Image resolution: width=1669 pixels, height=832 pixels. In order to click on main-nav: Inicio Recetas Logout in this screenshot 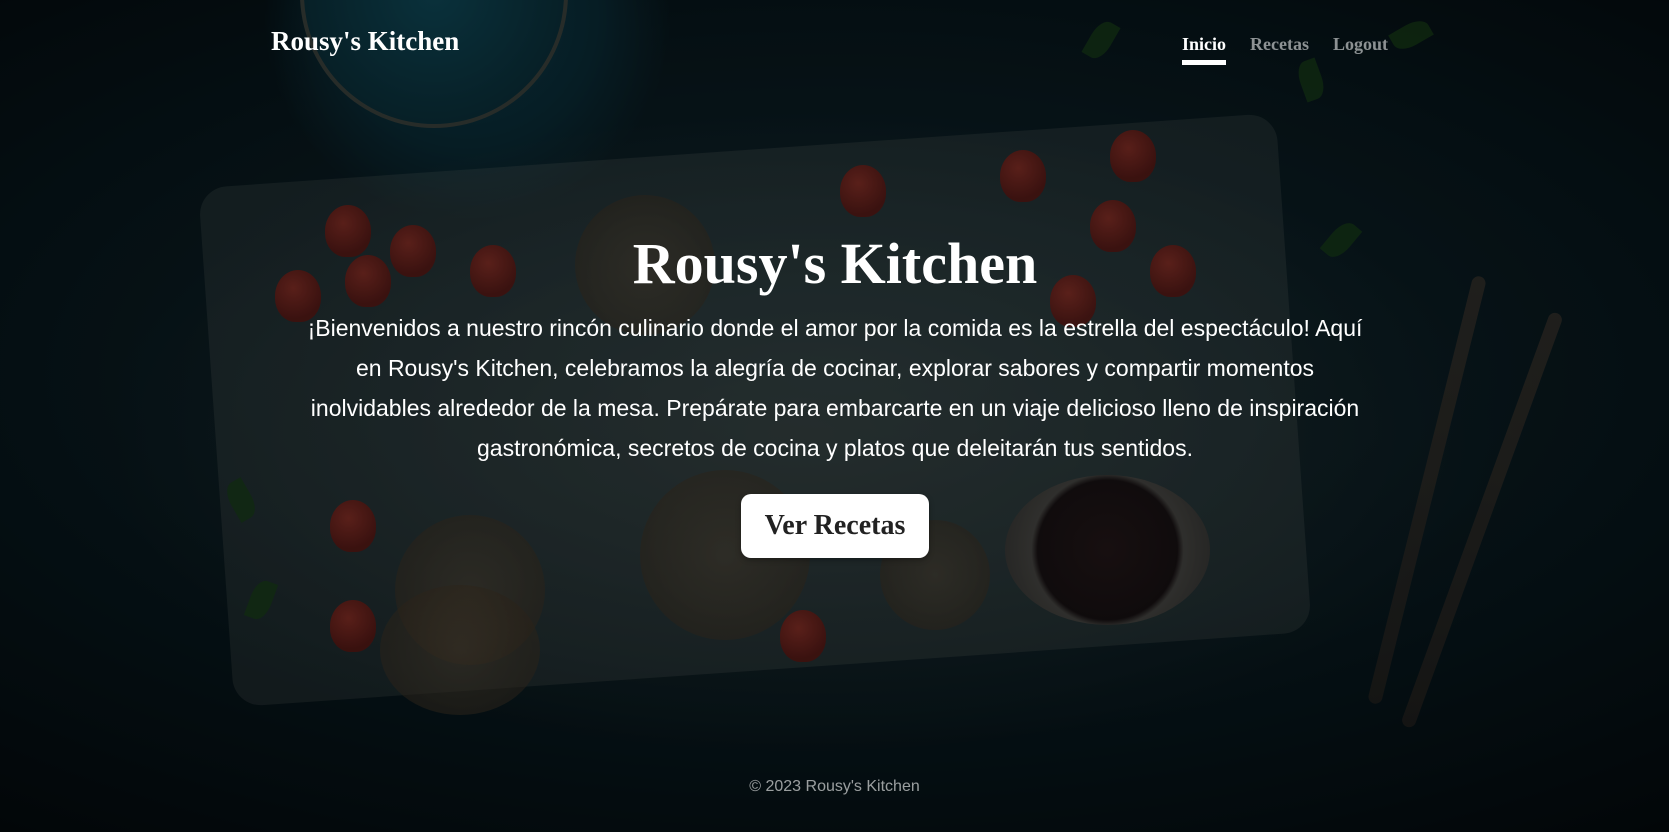, I will do `click(1285, 49)`.